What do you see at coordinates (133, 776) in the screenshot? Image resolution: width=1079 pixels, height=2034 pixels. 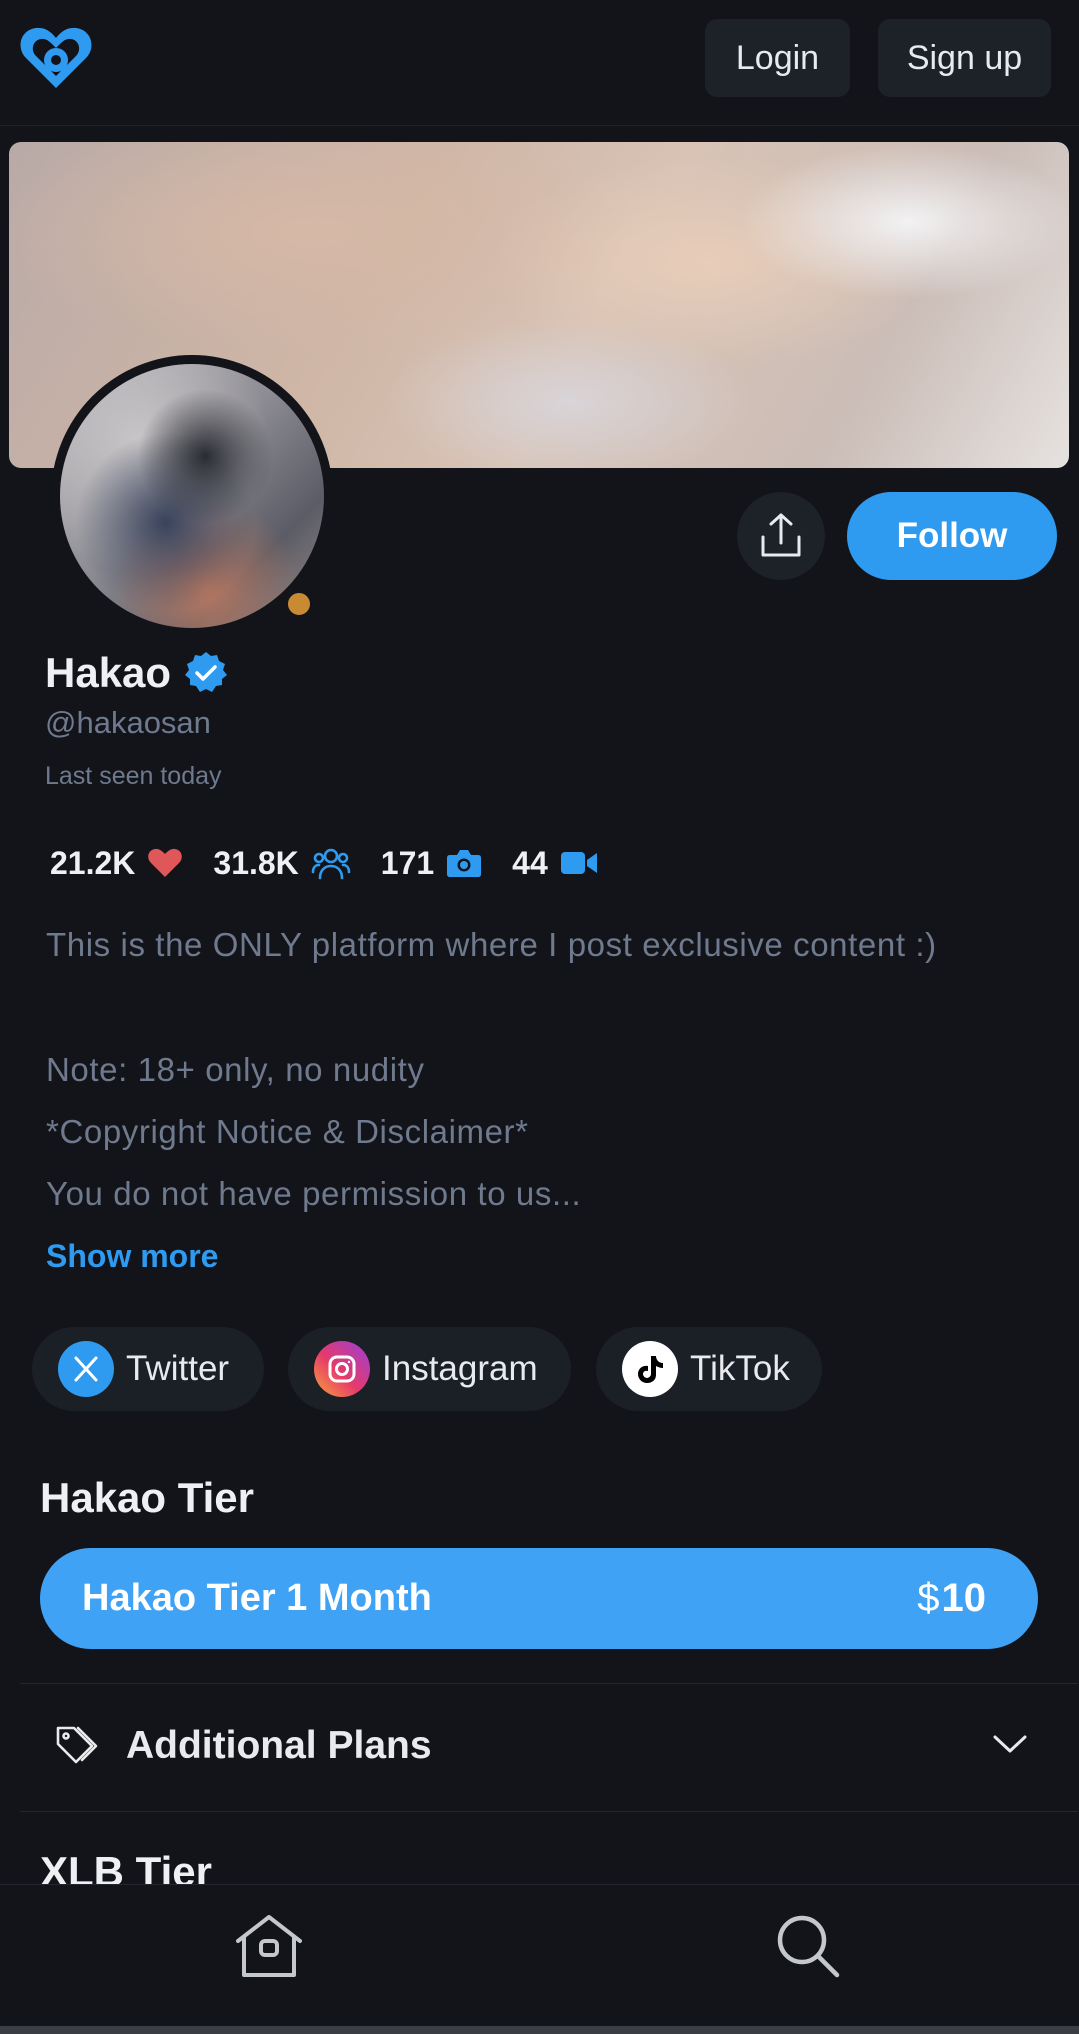 I see `last-seen-text: Last seen today` at bounding box center [133, 776].